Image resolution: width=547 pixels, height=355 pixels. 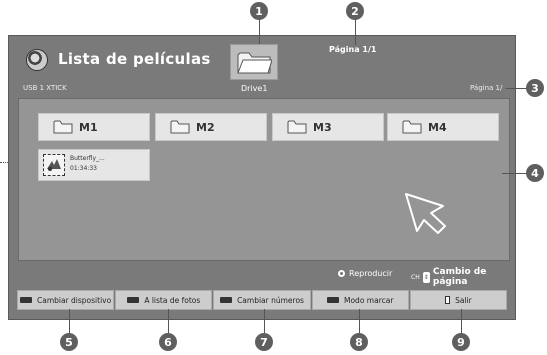 What do you see at coordinates (264, 342) in the screenshot?
I see `callout-7: 7` at bounding box center [264, 342].